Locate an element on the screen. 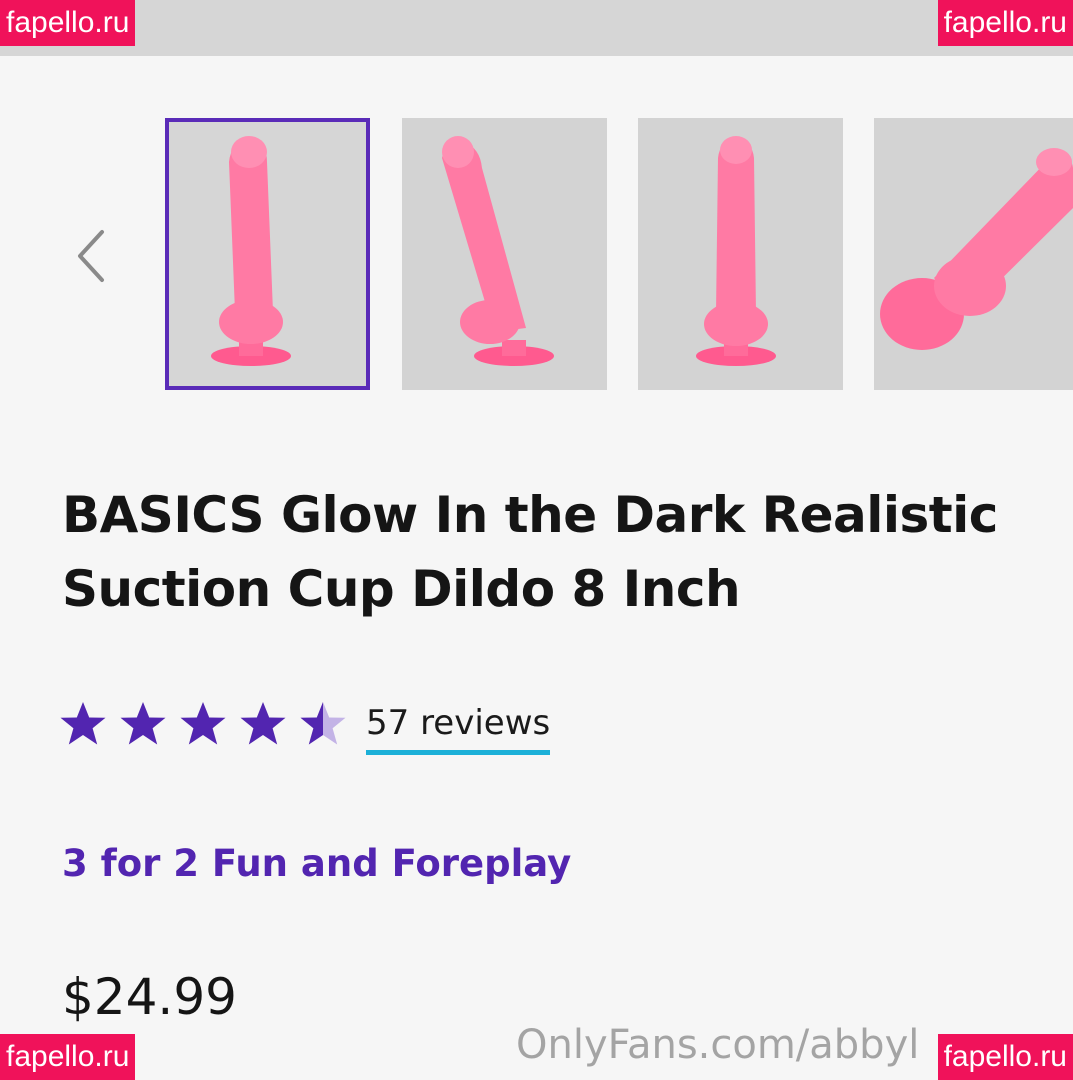 Image resolution: width=1073 pixels, height=1080 pixels. gallery-prev-button is located at coordinates (92, 256).